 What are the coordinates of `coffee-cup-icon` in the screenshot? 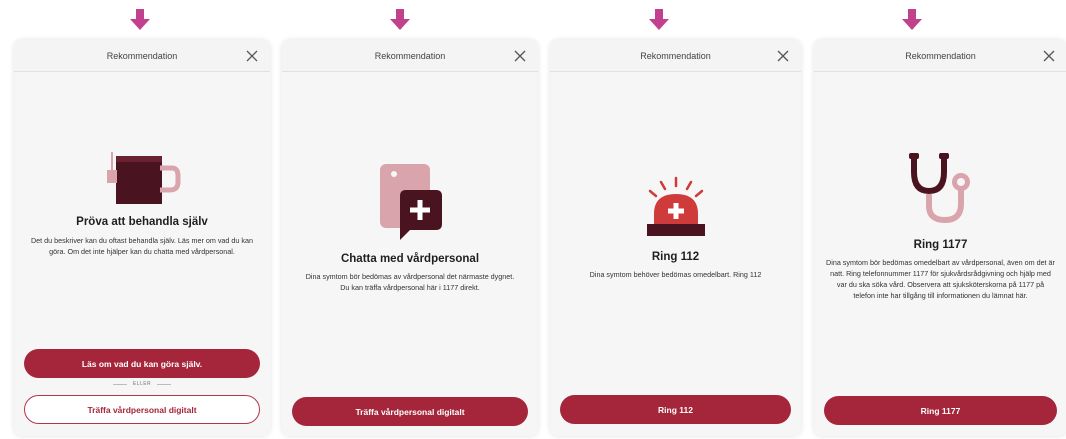 It's located at (142, 180).